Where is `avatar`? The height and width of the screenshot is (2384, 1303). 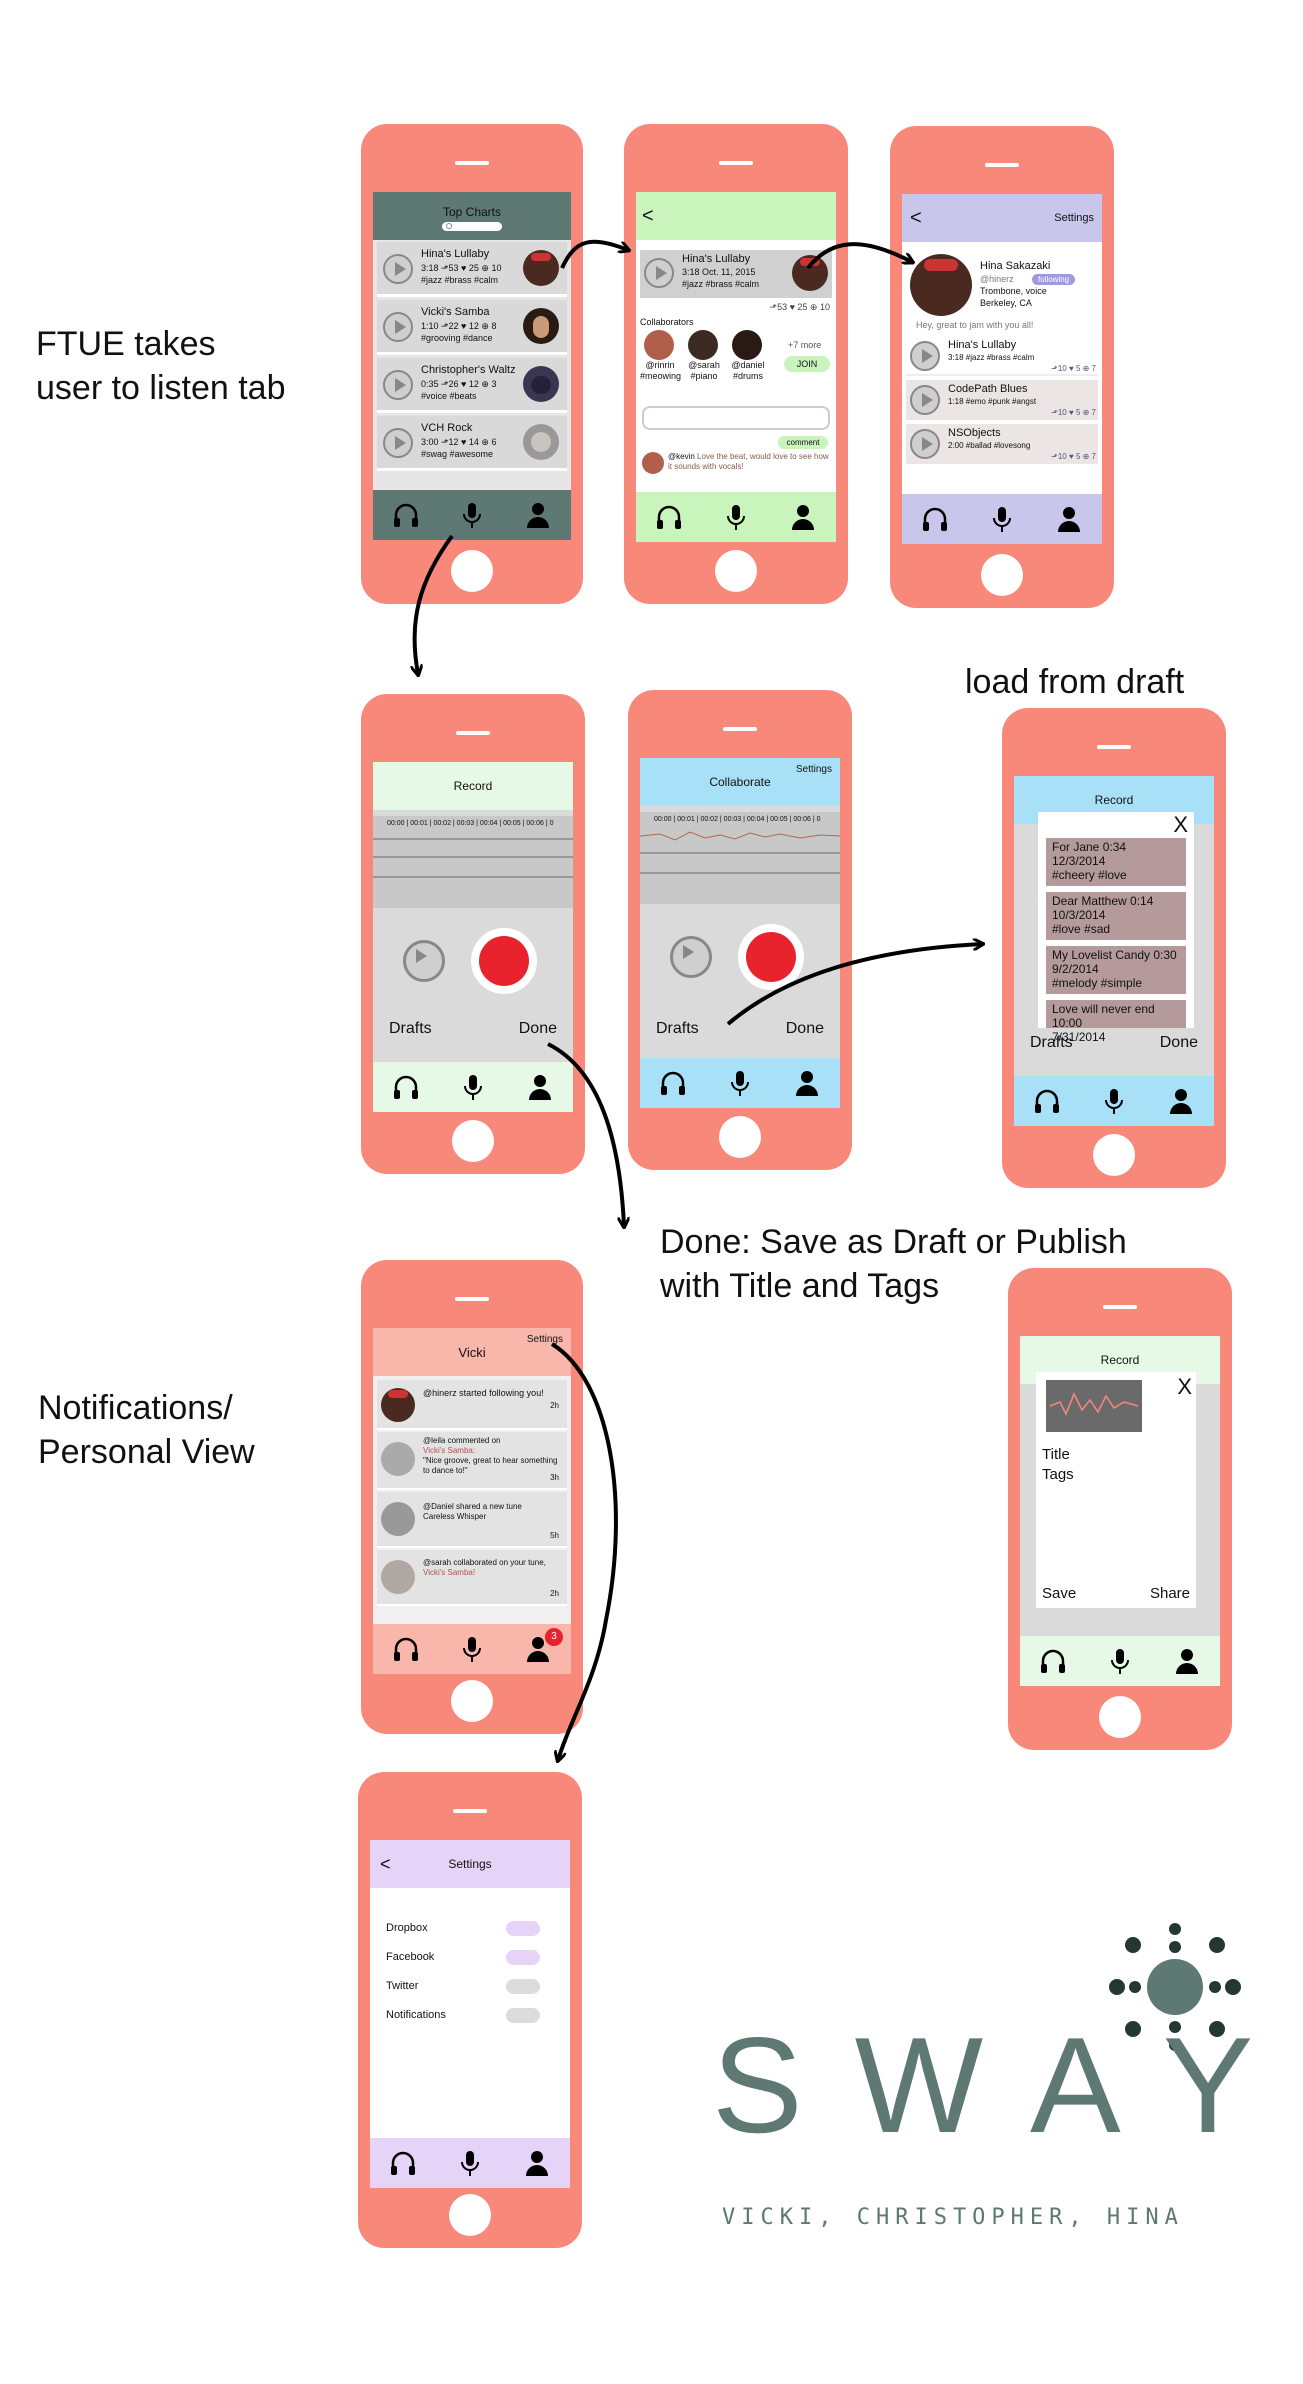
avatar is located at coordinates (703, 345).